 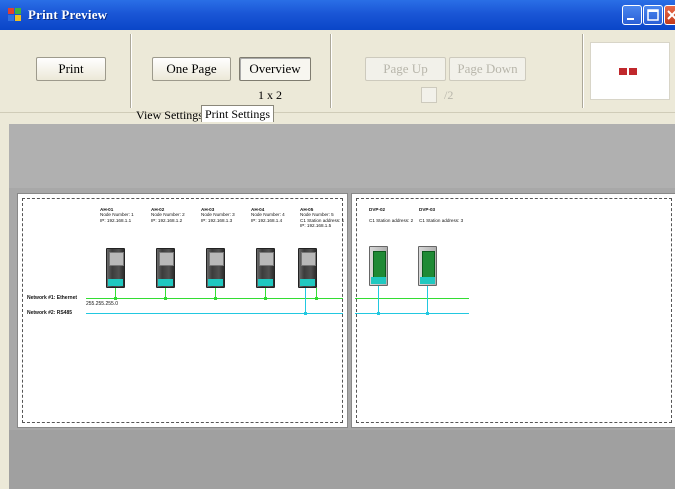 I want to click on maximize-button, so click(x=653, y=15).